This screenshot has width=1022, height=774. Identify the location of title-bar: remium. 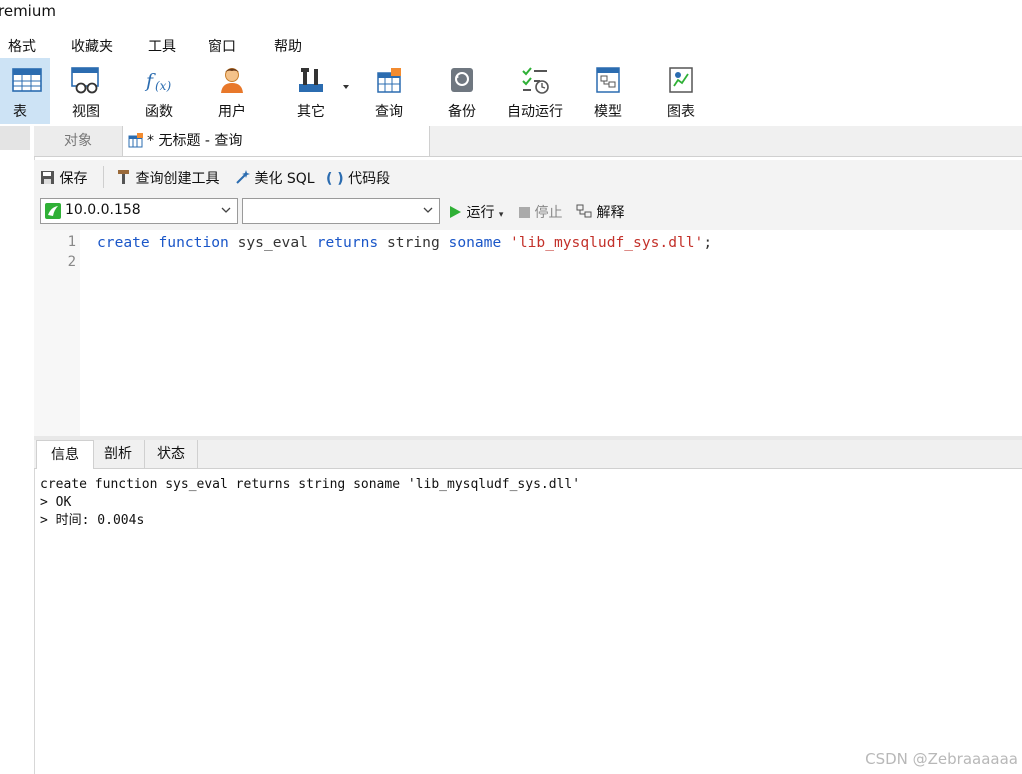
(511, 14).